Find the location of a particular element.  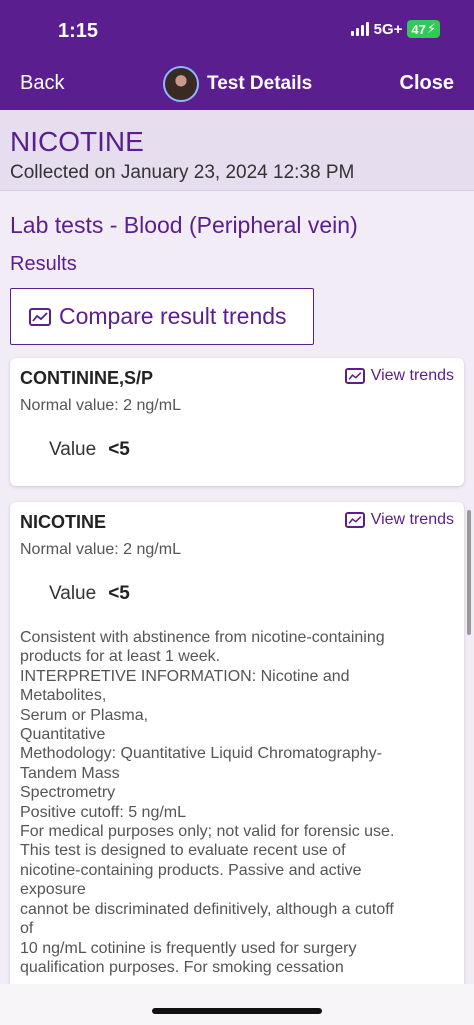

nav-bar: Back Test Details Close is located at coordinates (237, 86).